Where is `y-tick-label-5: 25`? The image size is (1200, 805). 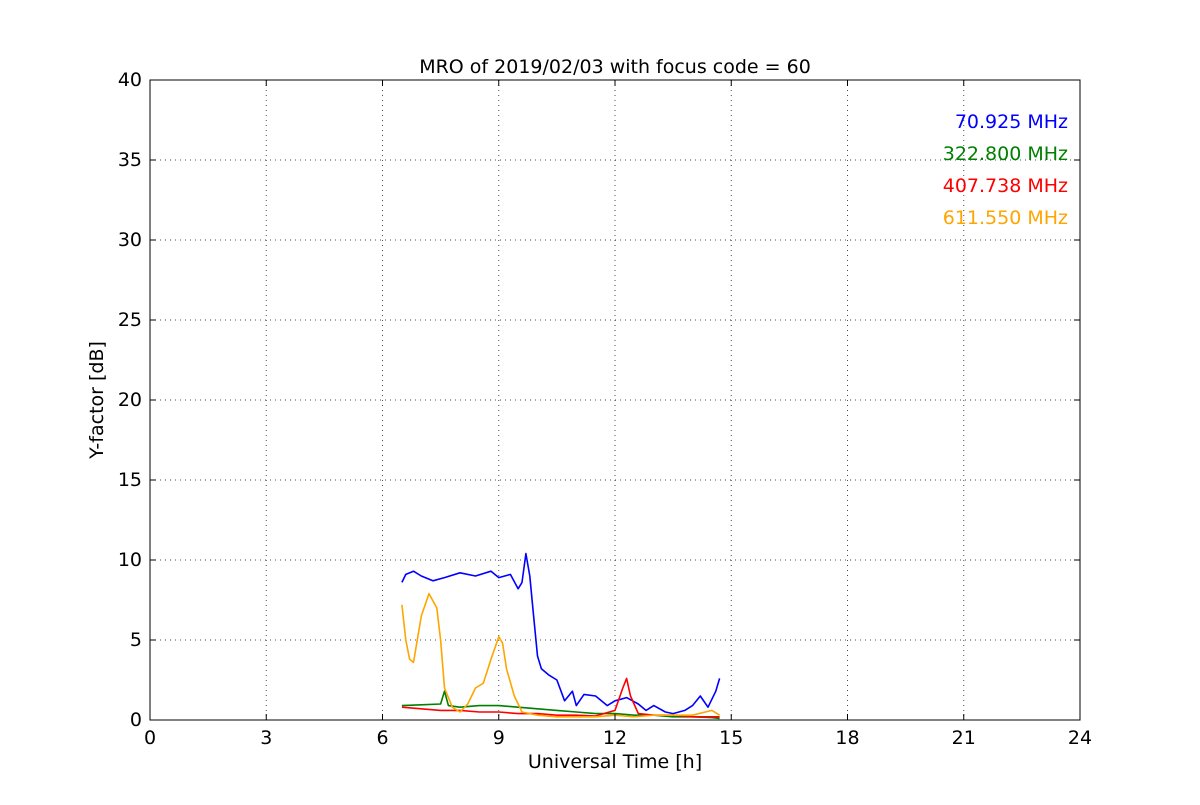 y-tick-label-5: 25 is located at coordinates (130, 320).